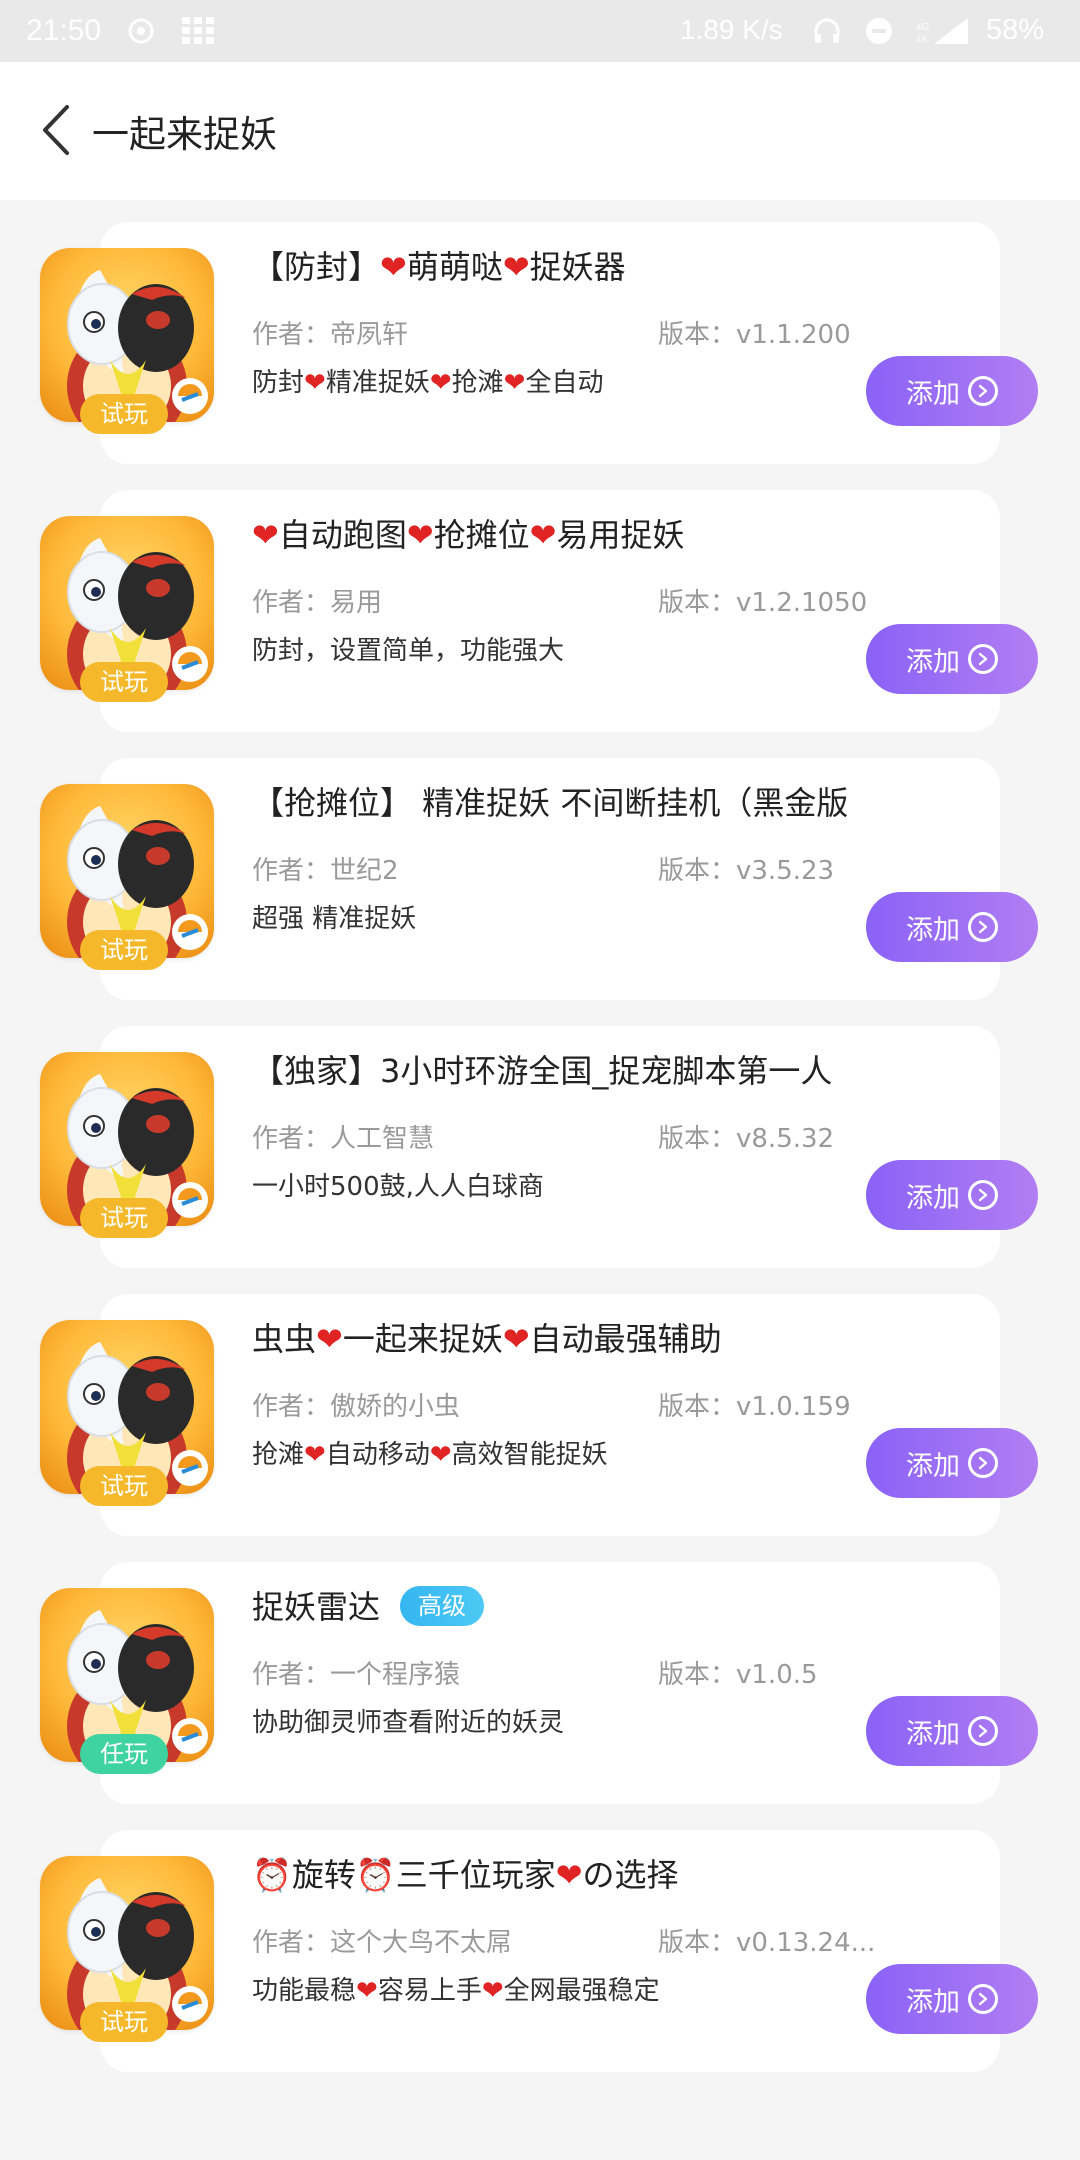 The height and width of the screenshot is (2160, 1080). I want to click on item-version: 版本：v8.5.32, so click(746, 1139).